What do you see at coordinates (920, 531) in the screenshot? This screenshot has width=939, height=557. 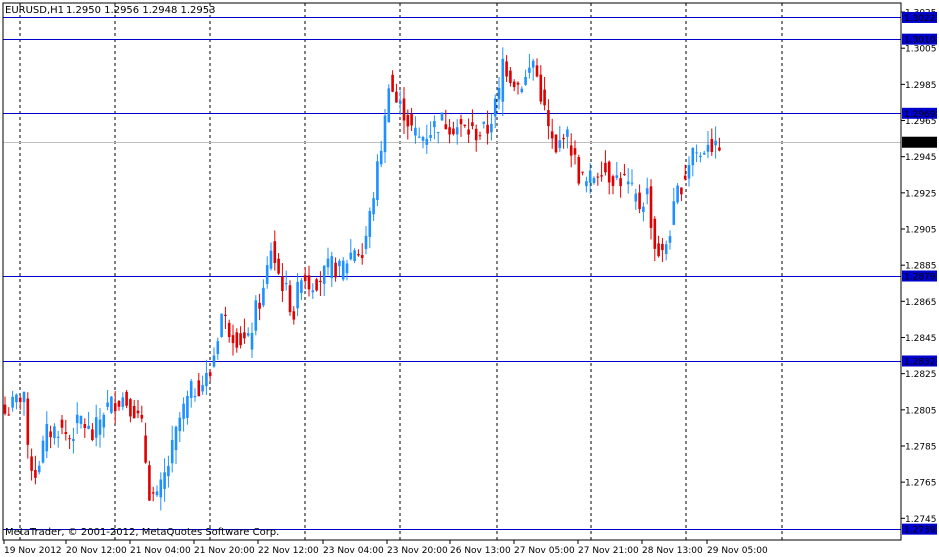 I see `level-price-label-text: 1.2739` at bounding box center [920, 531].